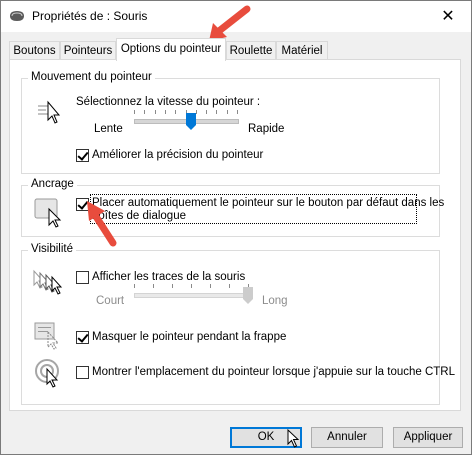  Describe the element at coordinates (91, 77) in the screenshot. I see `pointer-motion-title: Mouvement du pointeur` at that location.